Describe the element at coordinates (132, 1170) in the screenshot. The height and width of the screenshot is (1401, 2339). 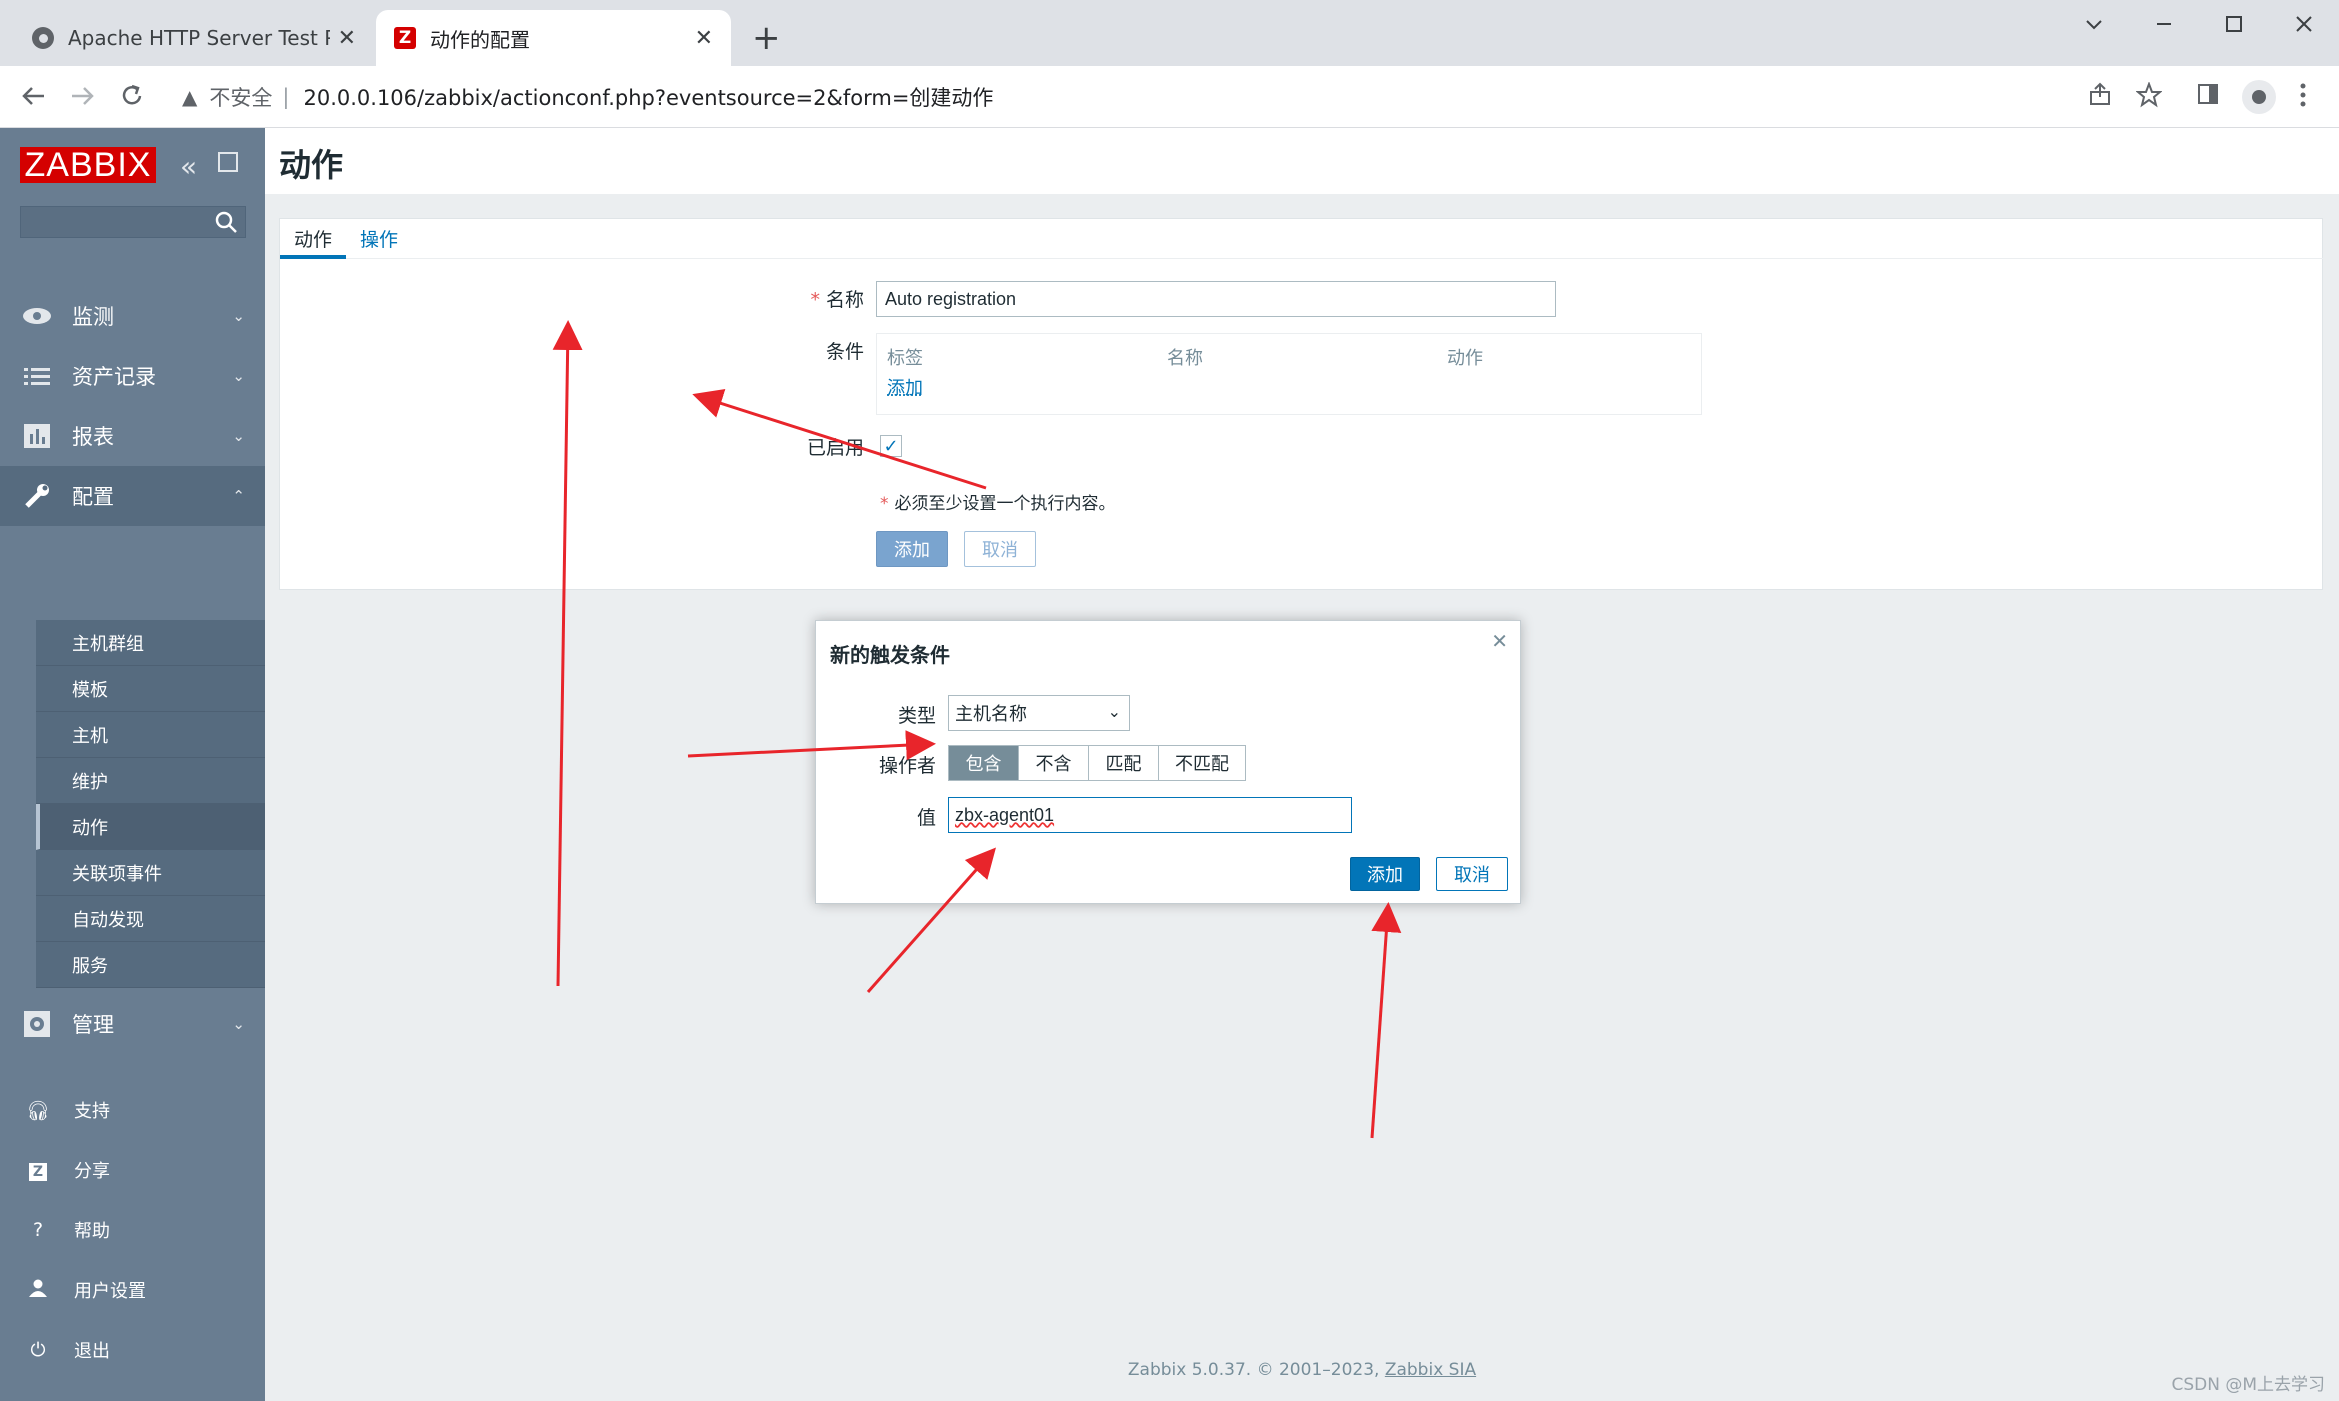
I see `nav-share: Z 分享` at that location.